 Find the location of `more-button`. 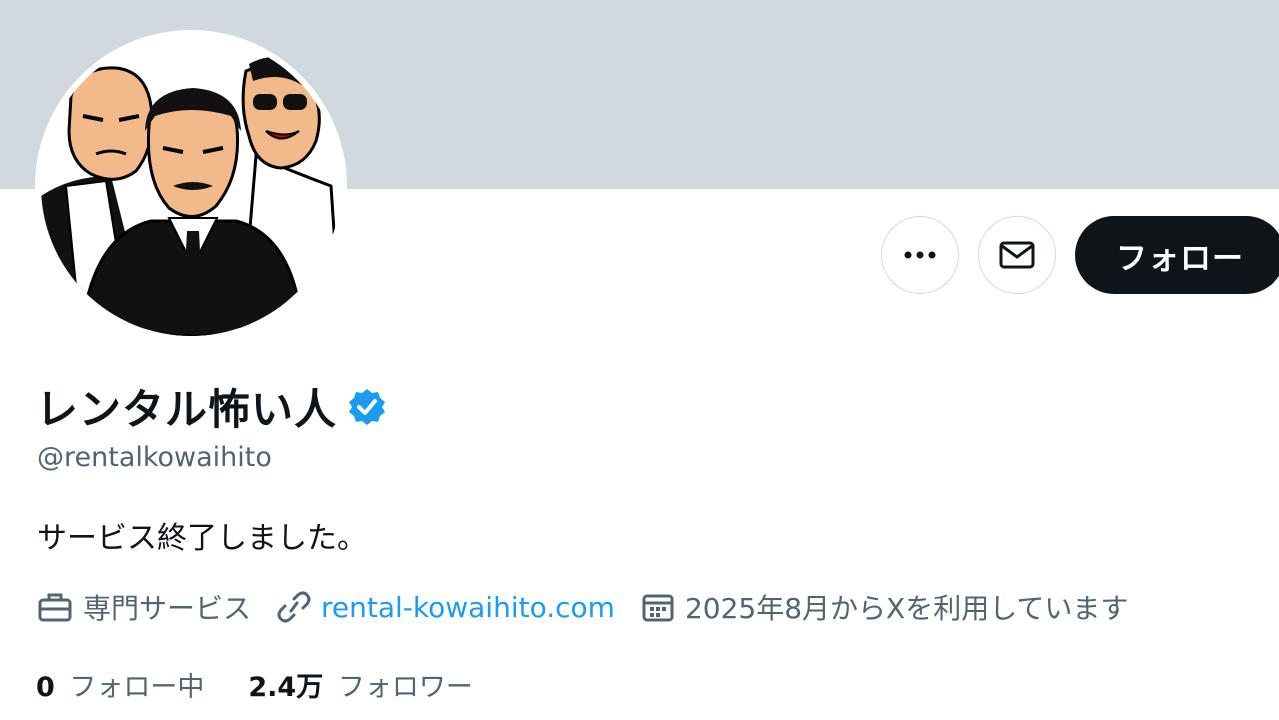

more-button is located at coordinates (920, 255).